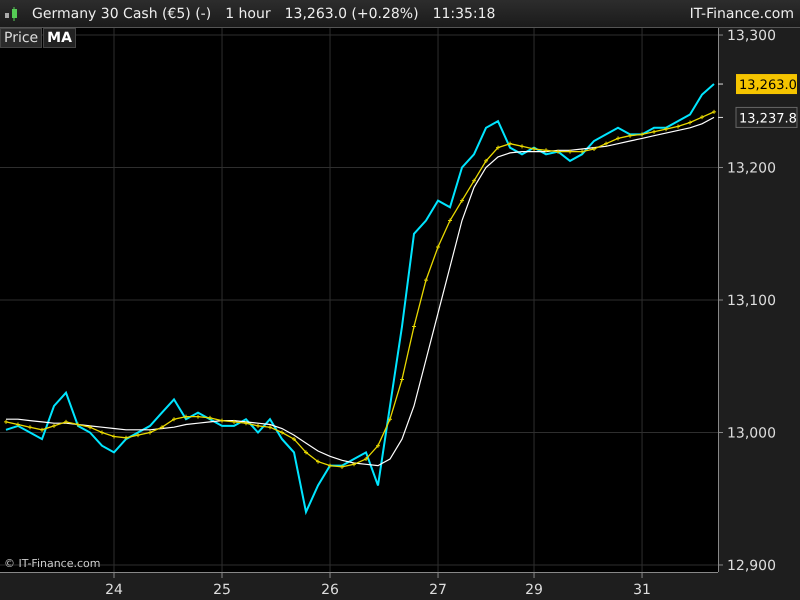 The width and height of the screenshot is (800, 600). I want to click on axis-label: 24, so click(114, 590).